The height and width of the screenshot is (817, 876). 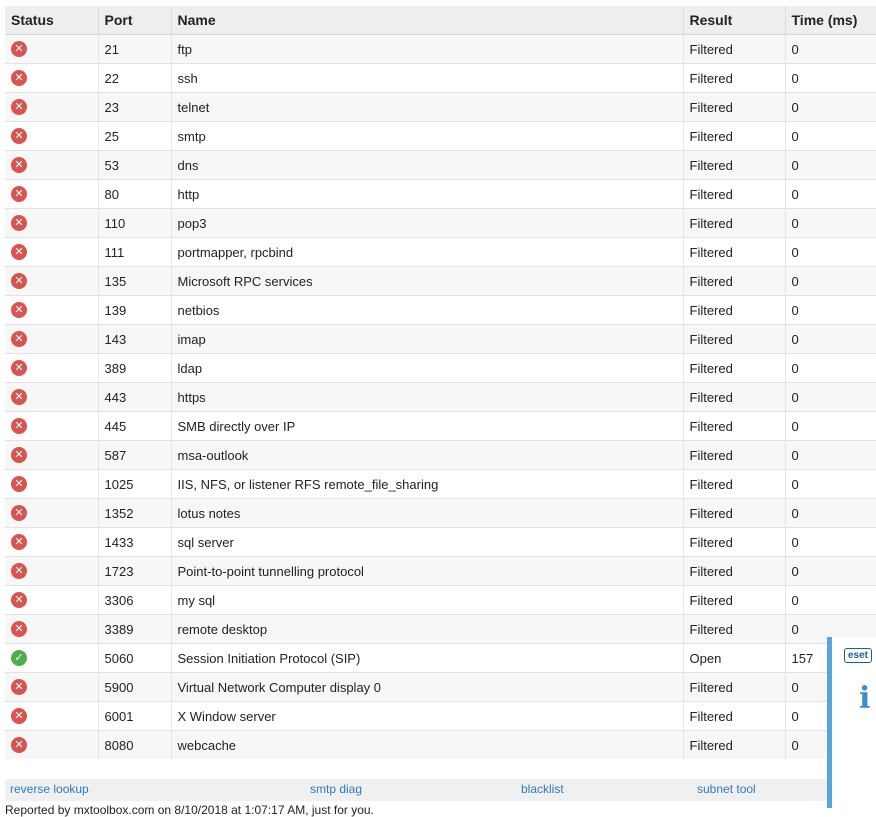 I want to click on port-cell: 53, so click(x=134, y=165).